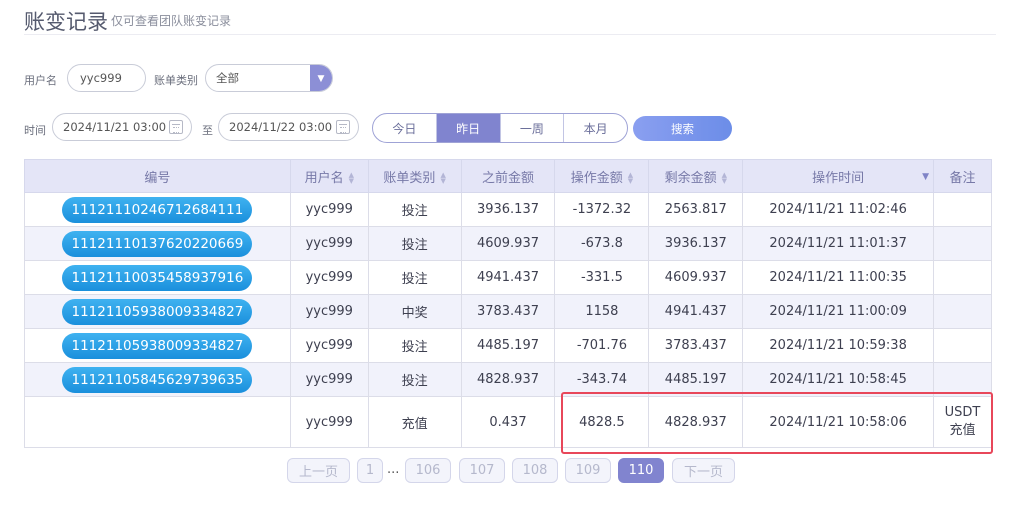 The height and width of the screenshot is (532, 1024). I want to click on col-header-note: 备注, so click(962, 176).